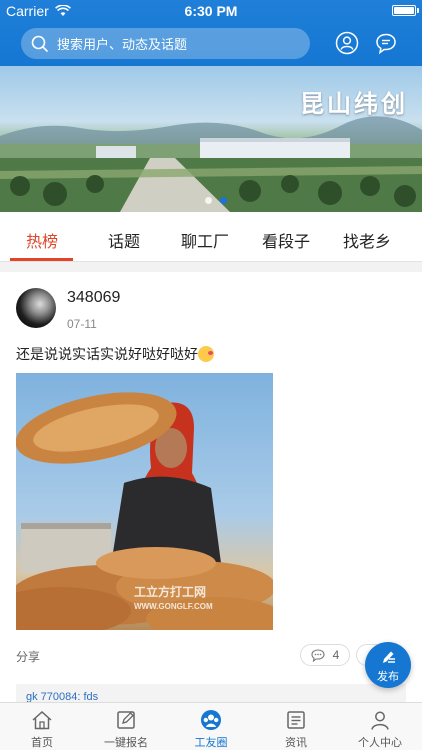 The height and width of the screenshot is (750, 422). What do you see at coordinates (211, 720) in the screenshot?
I see `community-icon` at bounding box center [211, 720].